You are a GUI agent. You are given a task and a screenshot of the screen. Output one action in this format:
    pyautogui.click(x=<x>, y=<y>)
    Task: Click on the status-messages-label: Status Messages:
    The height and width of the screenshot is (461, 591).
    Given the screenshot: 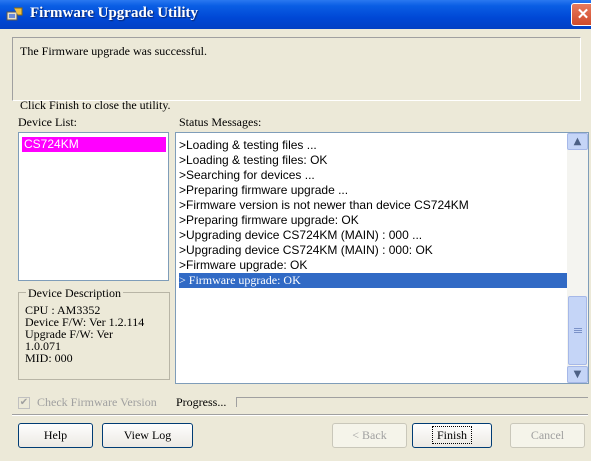 What is the action you would take?
    pyautogui.click(x=220, y=122)
    